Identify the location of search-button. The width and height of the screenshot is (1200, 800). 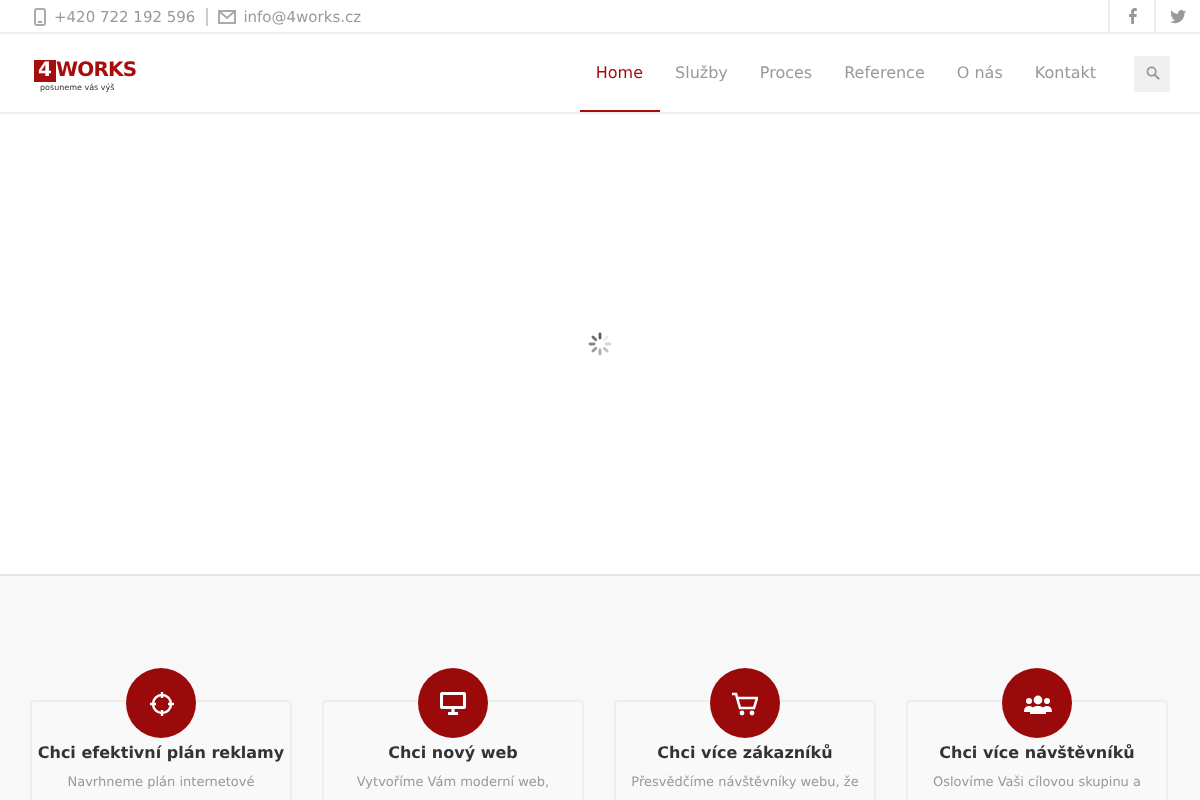
(1152, 73).